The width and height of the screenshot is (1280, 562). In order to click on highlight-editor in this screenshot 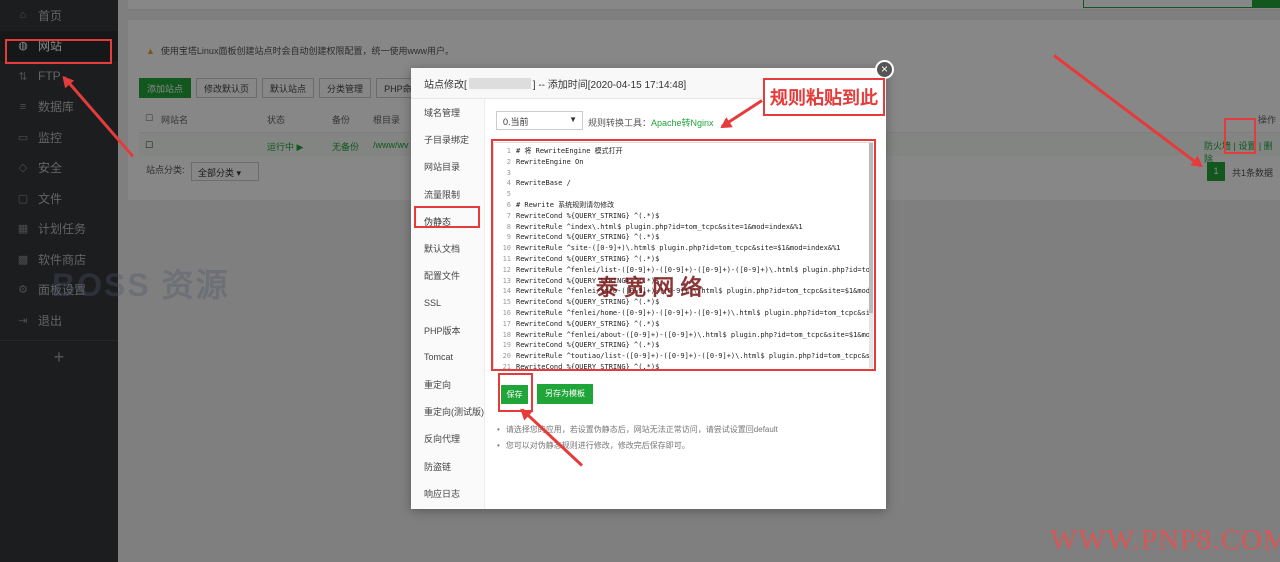, I will do `click(683, 255)`.